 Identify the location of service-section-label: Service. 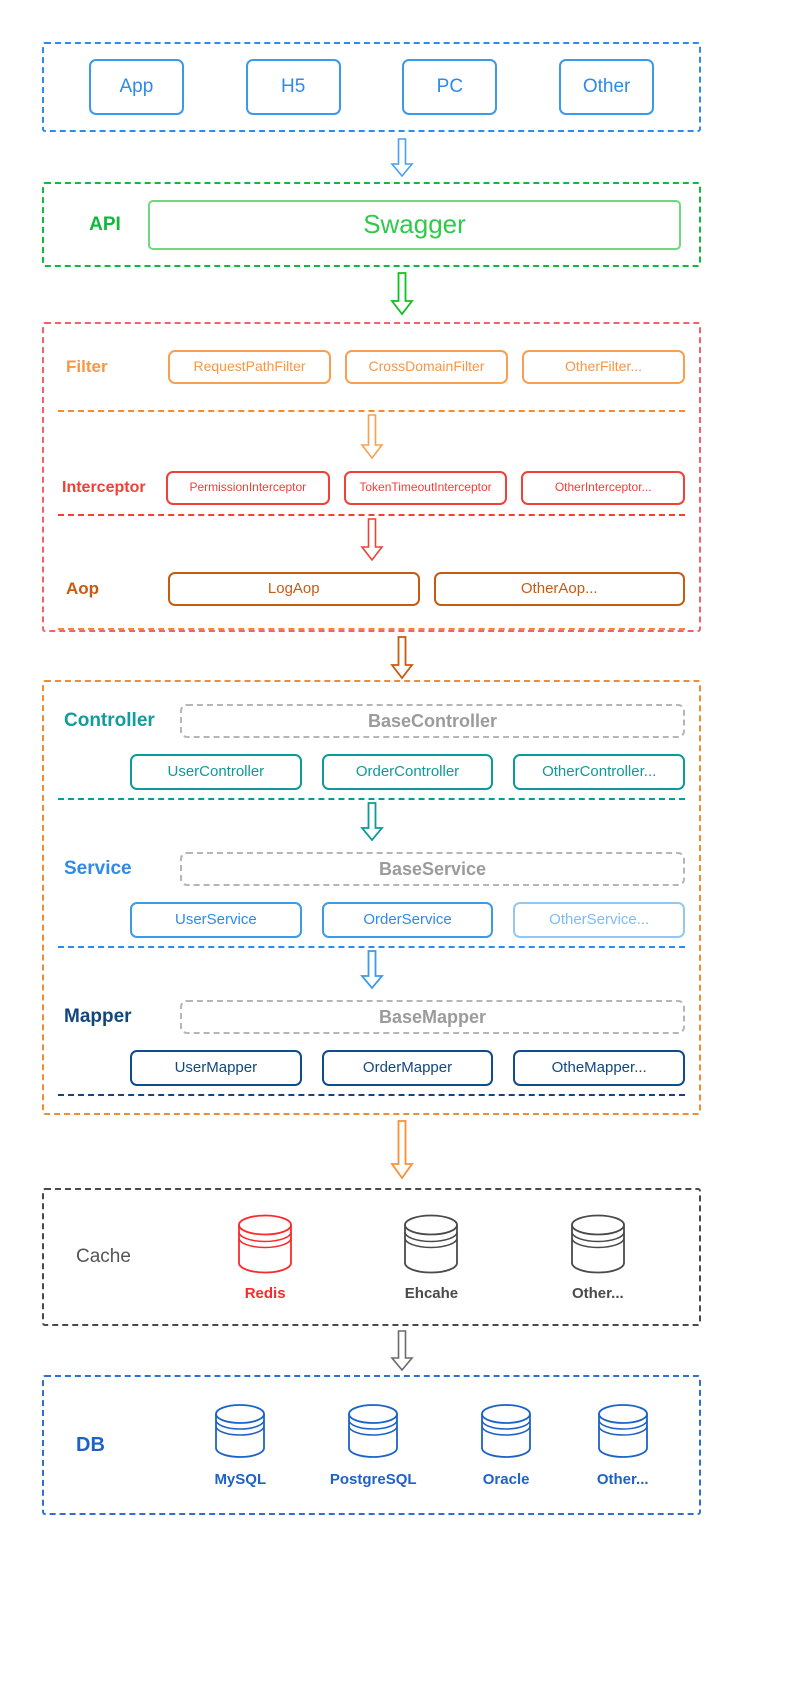
(98, 868).